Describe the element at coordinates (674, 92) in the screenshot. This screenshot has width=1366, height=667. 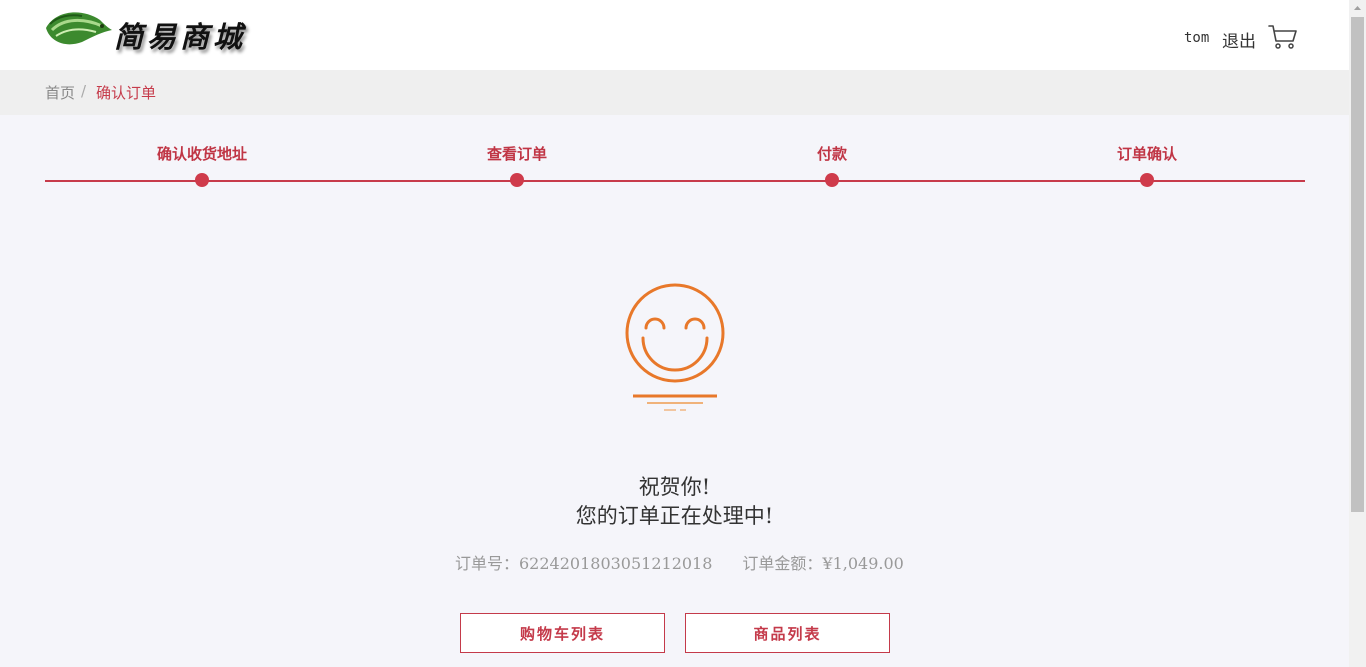
I see `breadcrumb: 首页 / 确认订单` at that location.